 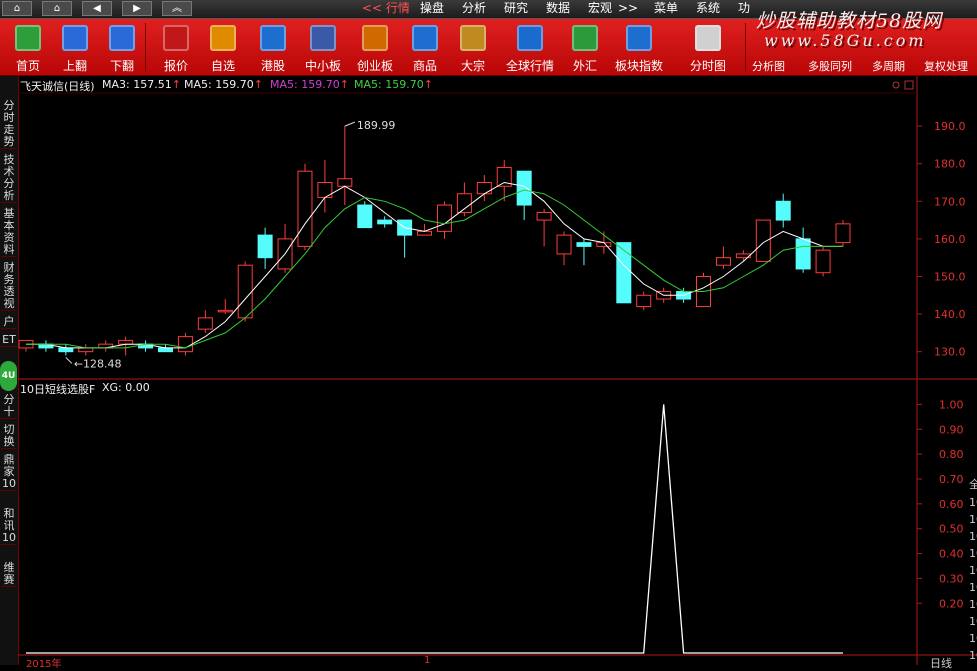 What do you see at coordinates (888, 66) in the screenshot?
I see `multi-period-button: 多周期` at bounding box center [888, 66].